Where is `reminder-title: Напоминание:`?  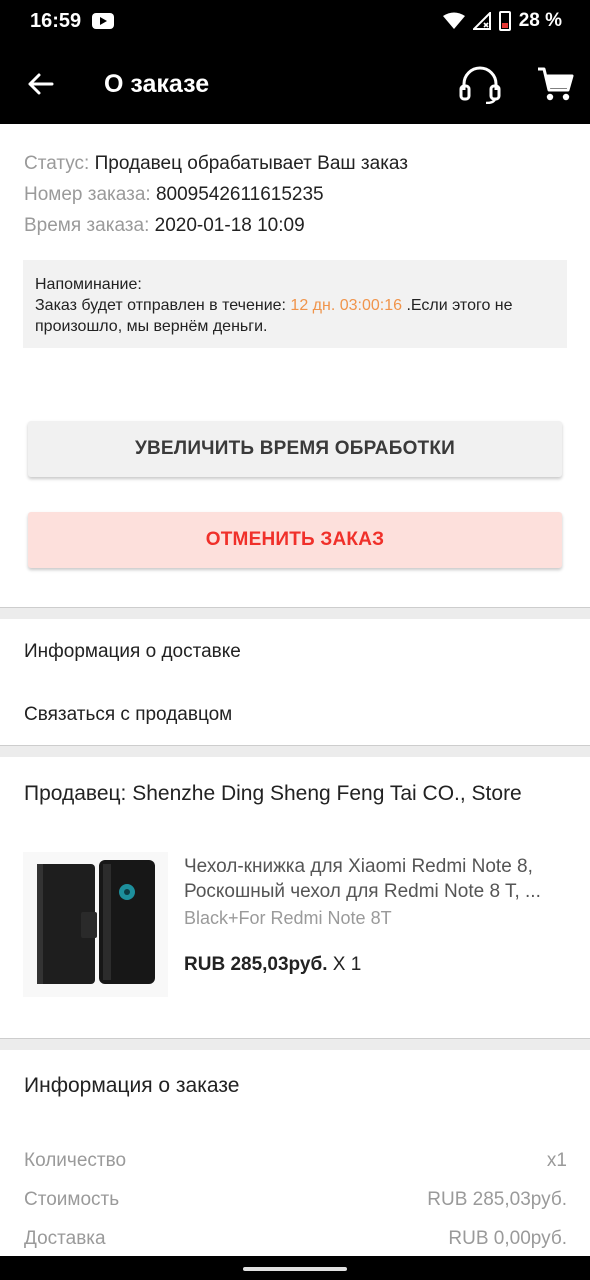 reminder-title: Напоминание: is located at coordinates (88, 284).